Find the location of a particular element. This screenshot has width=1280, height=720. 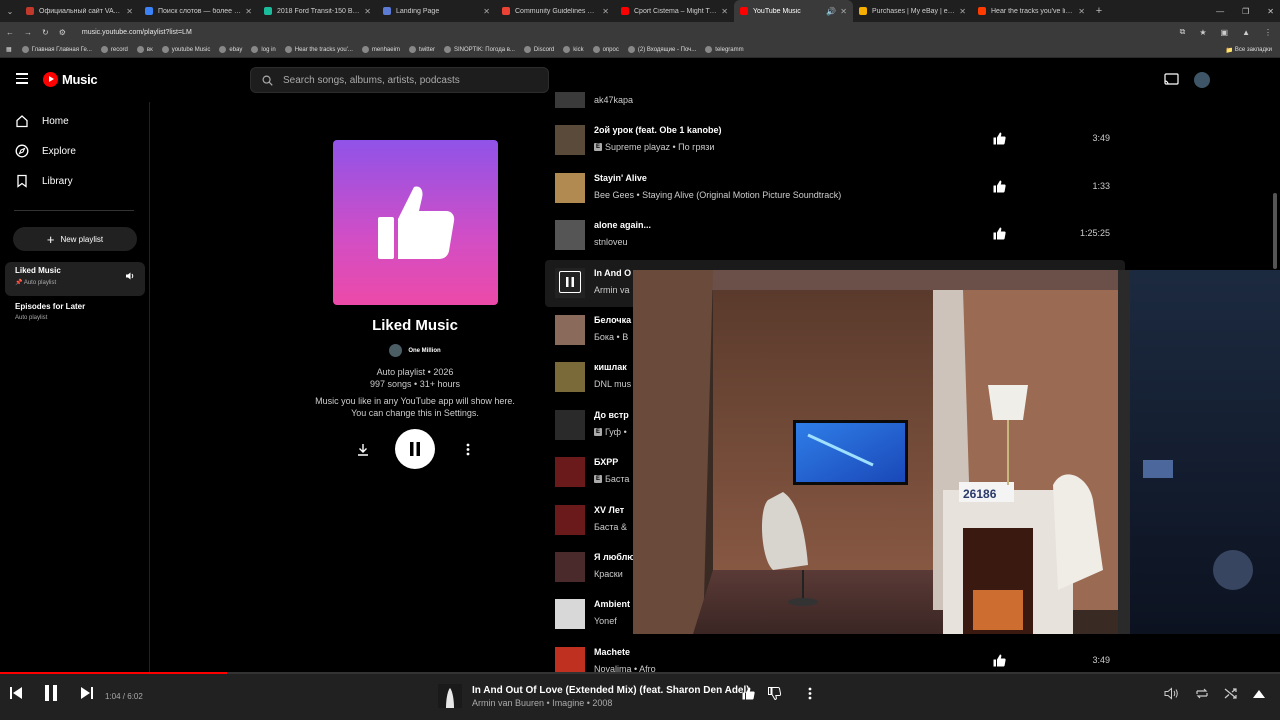

bookmark-item: log in is located at coordinates (263, 49).